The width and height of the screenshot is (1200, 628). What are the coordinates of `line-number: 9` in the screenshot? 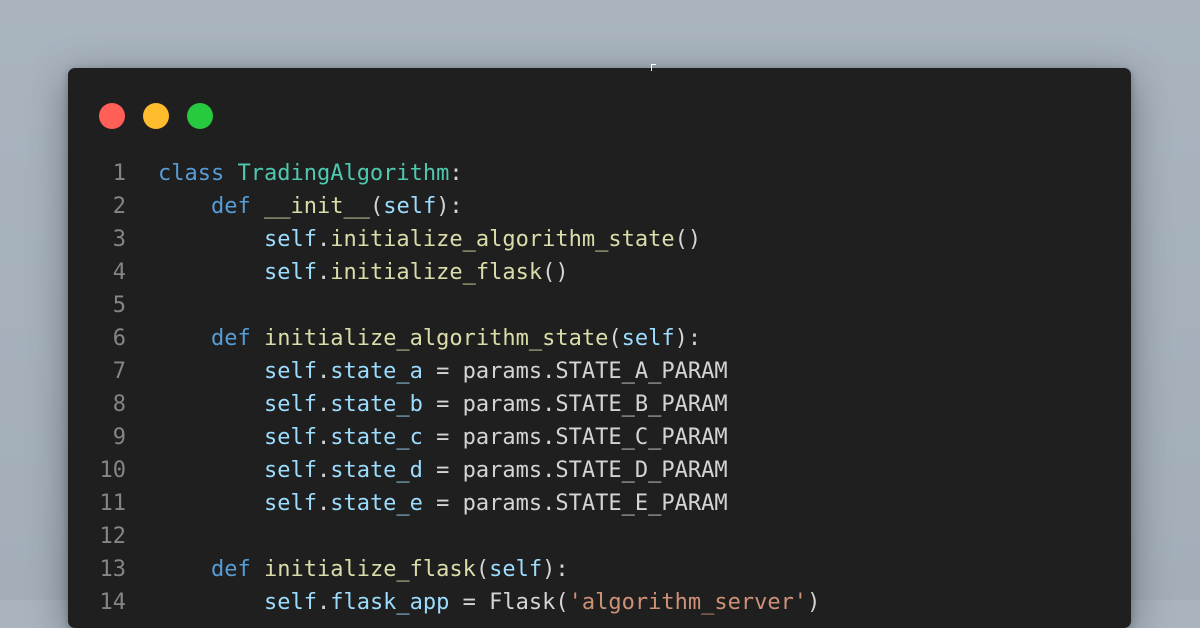 It's located at (119, 437).